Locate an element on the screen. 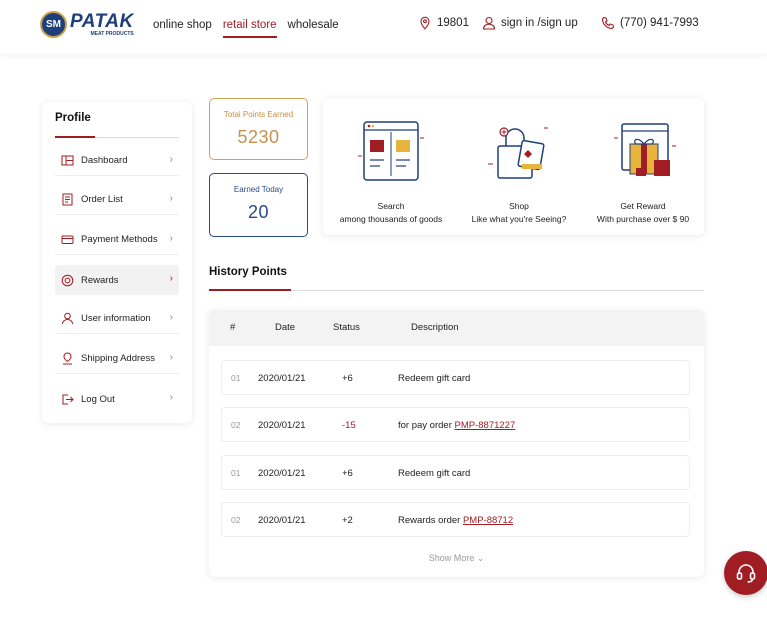  logo-subtitle: MEAT PRODUCTS is located at coordinates (112, 34).